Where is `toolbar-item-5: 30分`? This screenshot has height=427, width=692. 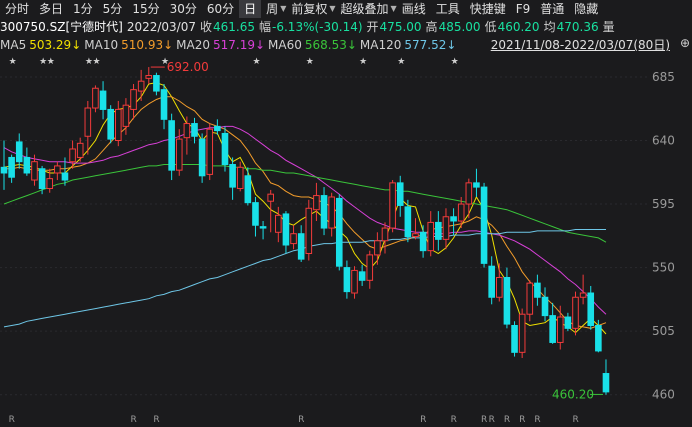
toolbar-item-5: 30分 is located at coordinates (183, 9).